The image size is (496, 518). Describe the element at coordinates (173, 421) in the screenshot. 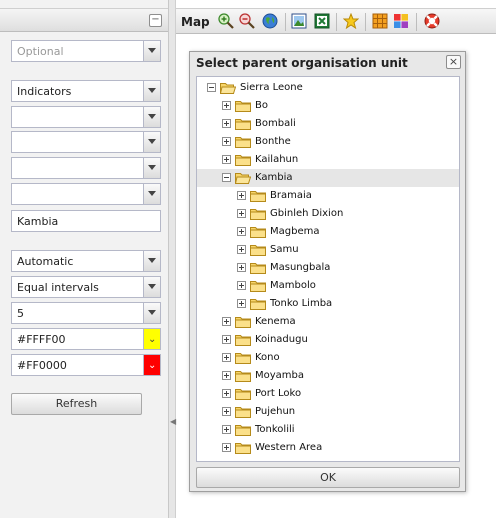

I see `collapse-arrow-icon: ◀` at that location.